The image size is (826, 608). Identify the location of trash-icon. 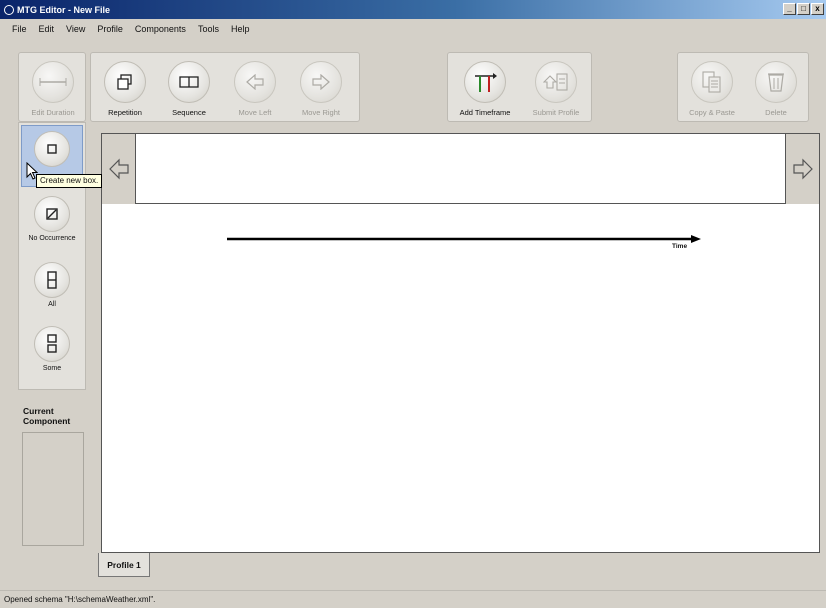
(776, 82).